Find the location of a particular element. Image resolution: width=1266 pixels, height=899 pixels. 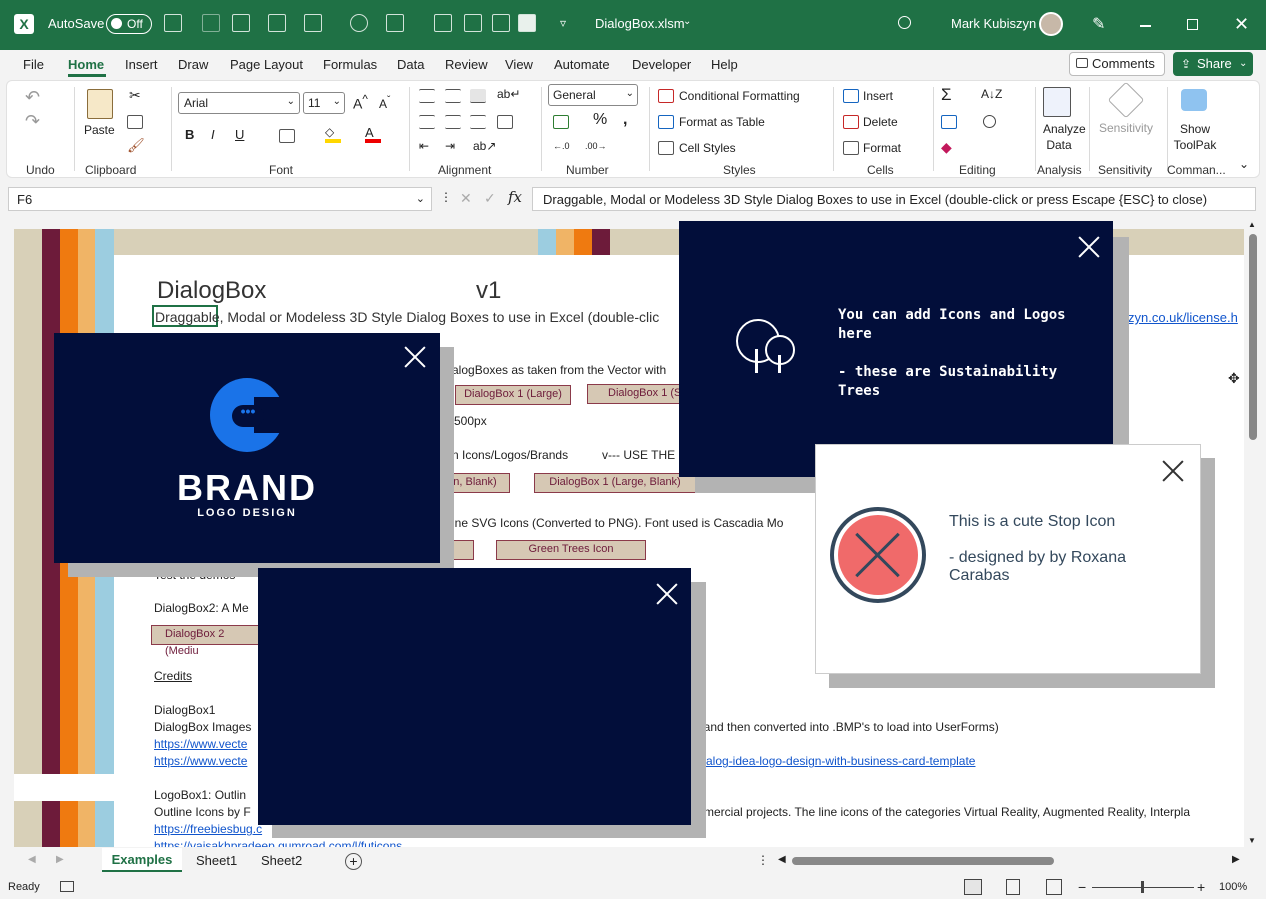

sort-filter-icon: A↓Z is located at coordinates (991, 94).